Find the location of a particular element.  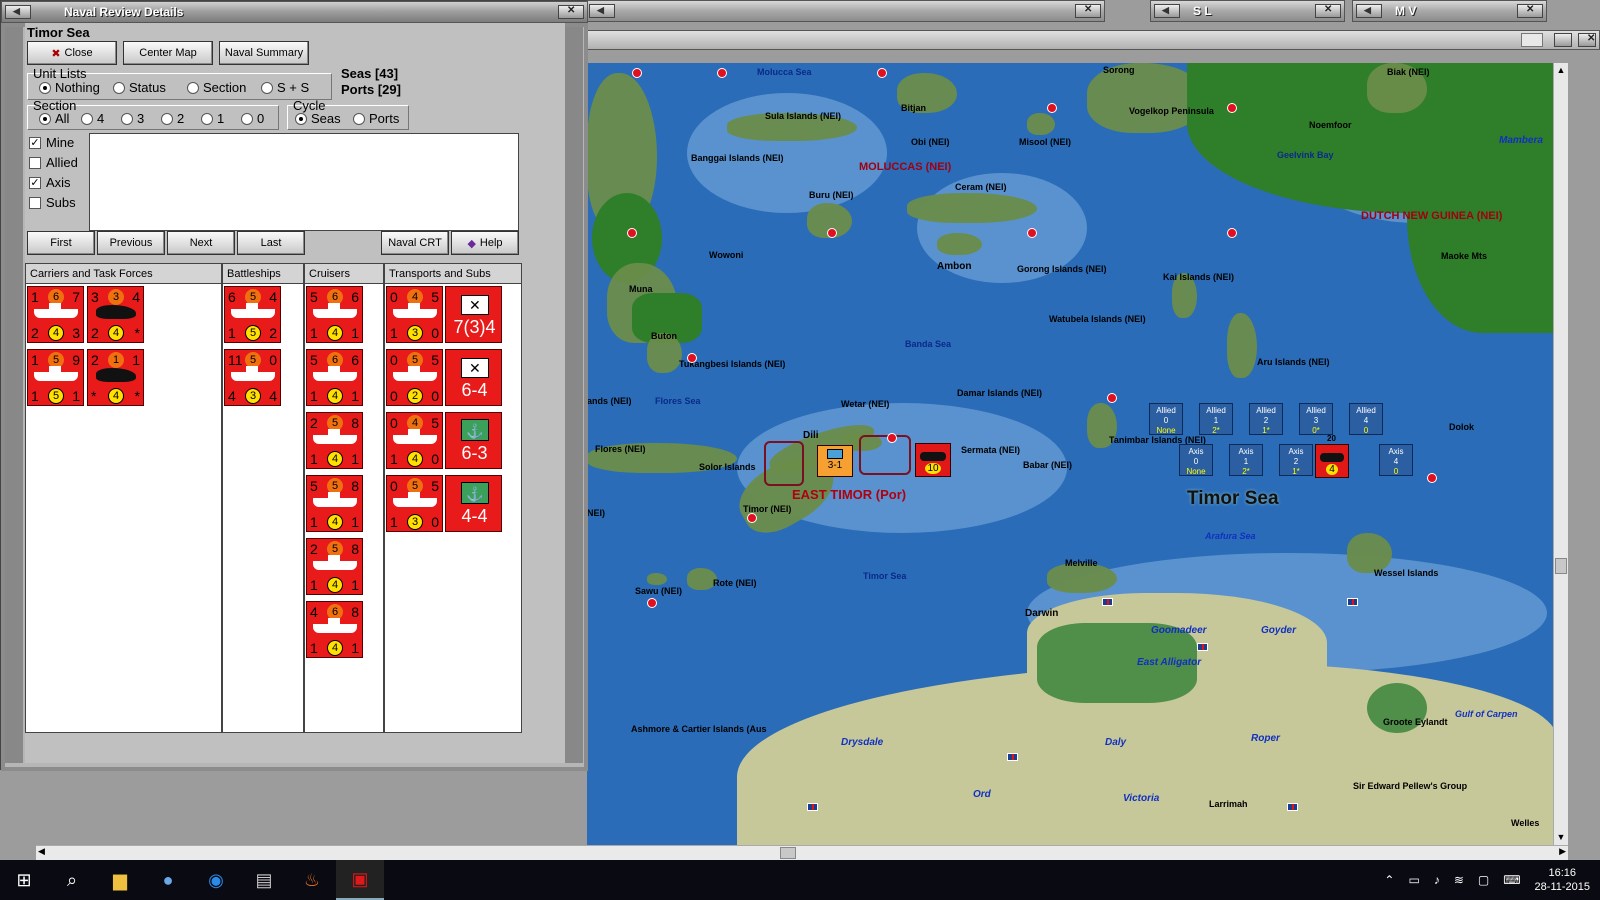

radio-s-s: S + S is located at coordinates (285, 87).